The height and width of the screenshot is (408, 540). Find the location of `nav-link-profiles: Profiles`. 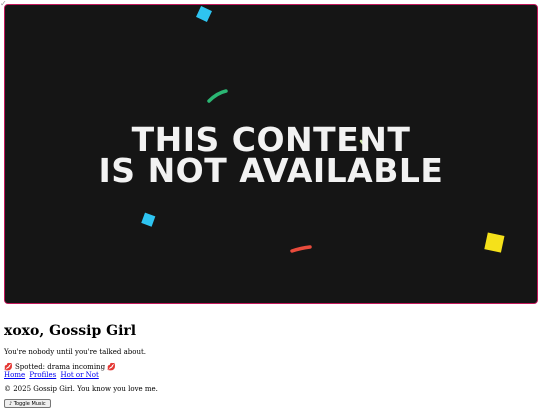

nav-link-profiles: Profiles is located at coordinates (42, 375).